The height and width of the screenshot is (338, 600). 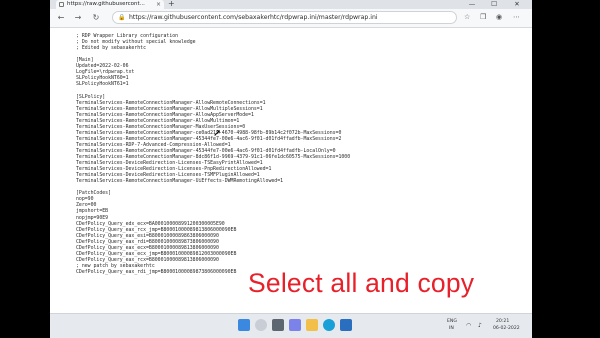 I want to click on file-explorer-icon, so click(x=312, y=325).